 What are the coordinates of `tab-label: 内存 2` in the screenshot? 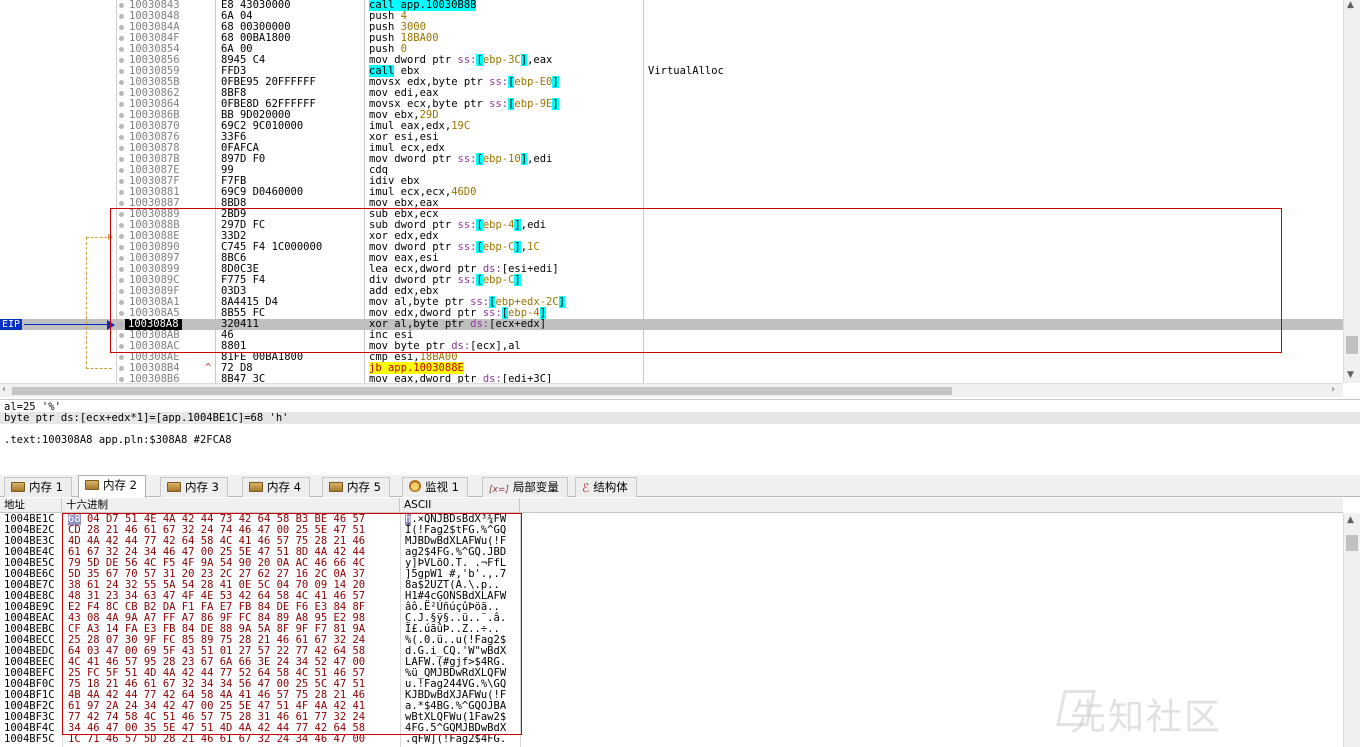 It's located at (120, 485).